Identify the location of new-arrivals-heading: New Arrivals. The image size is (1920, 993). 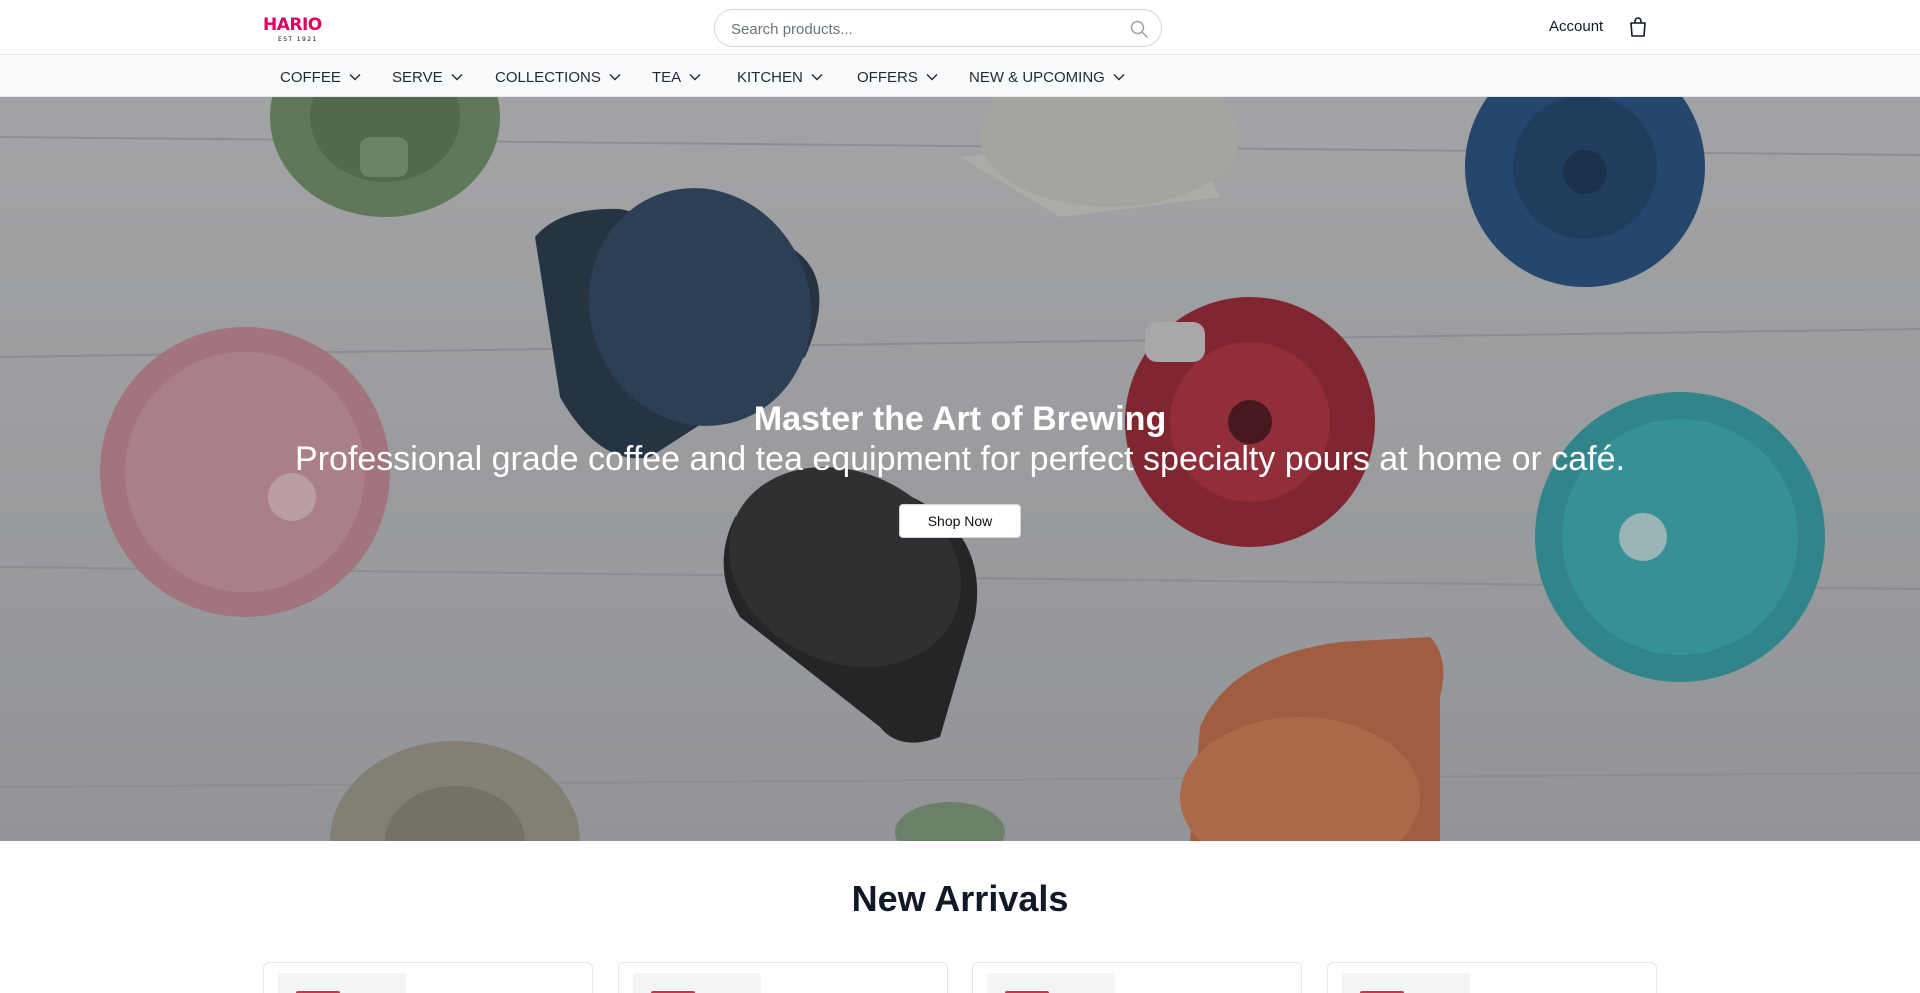
(960, 898).